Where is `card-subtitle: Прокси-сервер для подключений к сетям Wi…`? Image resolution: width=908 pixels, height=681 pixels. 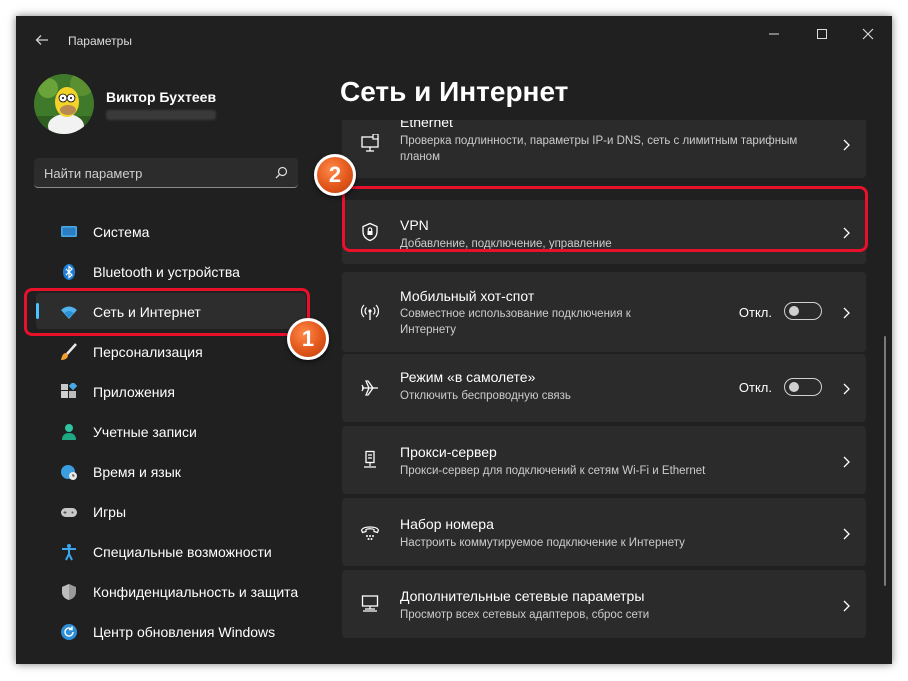 card-subtitle: Прокси-сервер для подключений к сетям Wi… is located at coordinates (553, 471).